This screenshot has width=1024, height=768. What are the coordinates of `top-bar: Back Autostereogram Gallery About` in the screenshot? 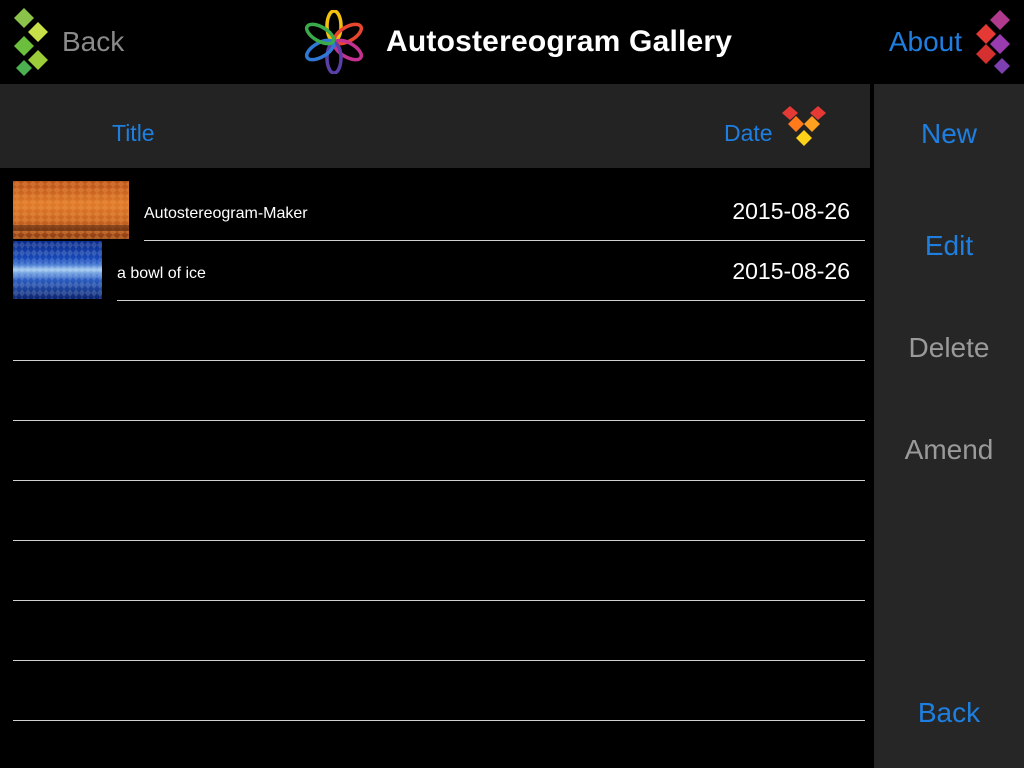 It's located at (512, 42).